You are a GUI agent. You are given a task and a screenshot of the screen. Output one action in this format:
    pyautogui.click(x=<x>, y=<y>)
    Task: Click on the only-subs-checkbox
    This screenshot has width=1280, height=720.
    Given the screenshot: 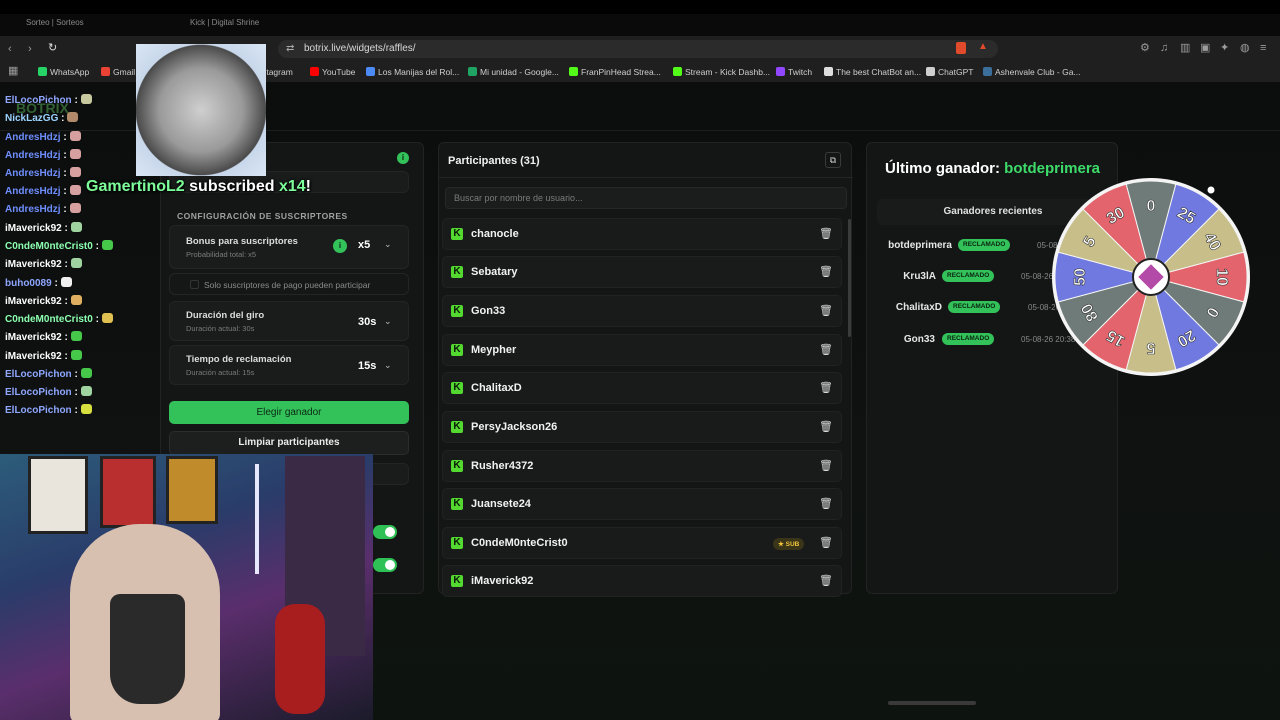 What is the action you would take?
    pyautogui.click(x=194, y=284)
    